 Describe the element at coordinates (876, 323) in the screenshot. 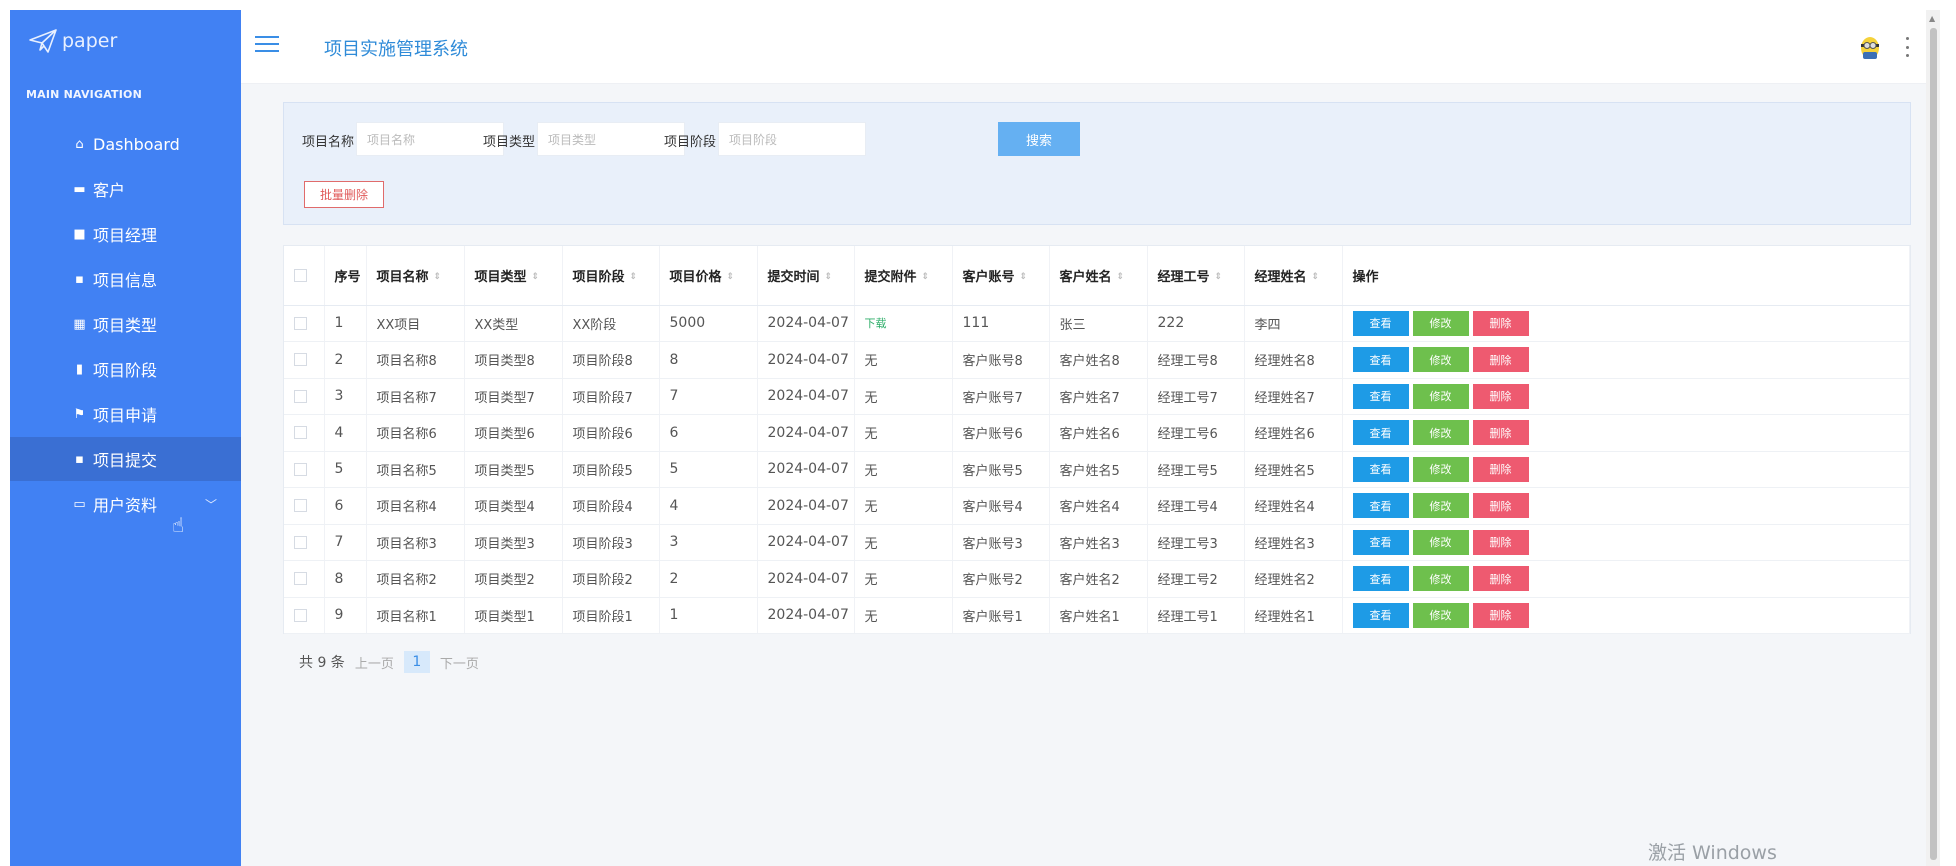

I see `download-link: 下载` at that location.